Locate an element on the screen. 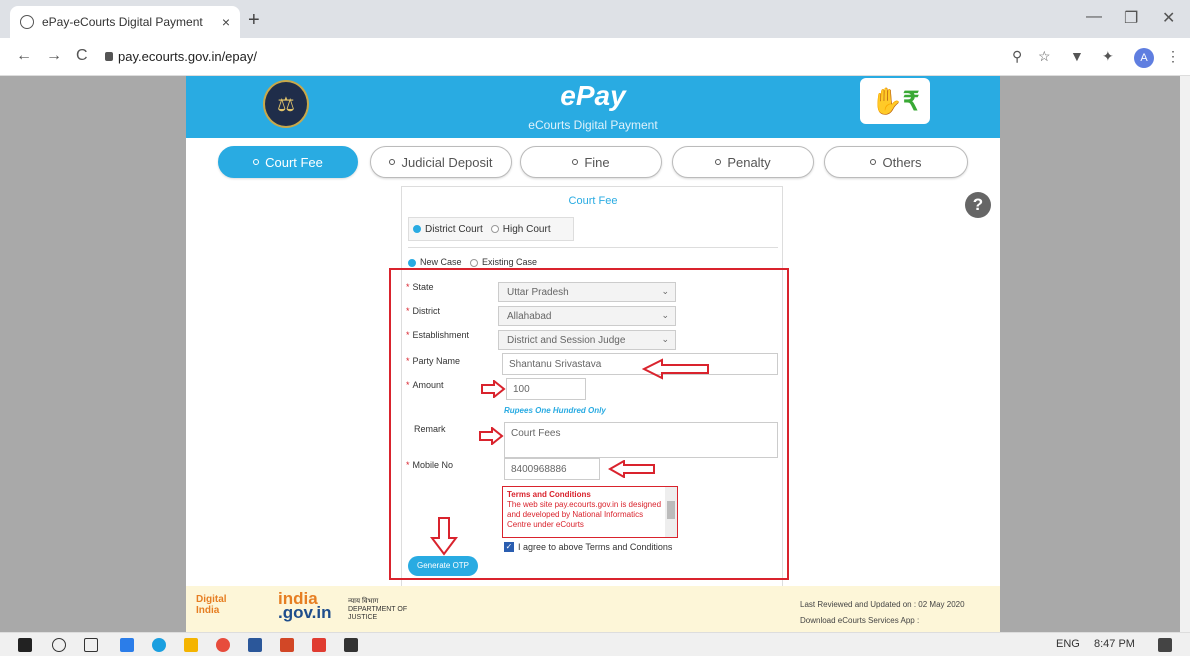  new-tab-button: + is located at coordinates (254, 20).